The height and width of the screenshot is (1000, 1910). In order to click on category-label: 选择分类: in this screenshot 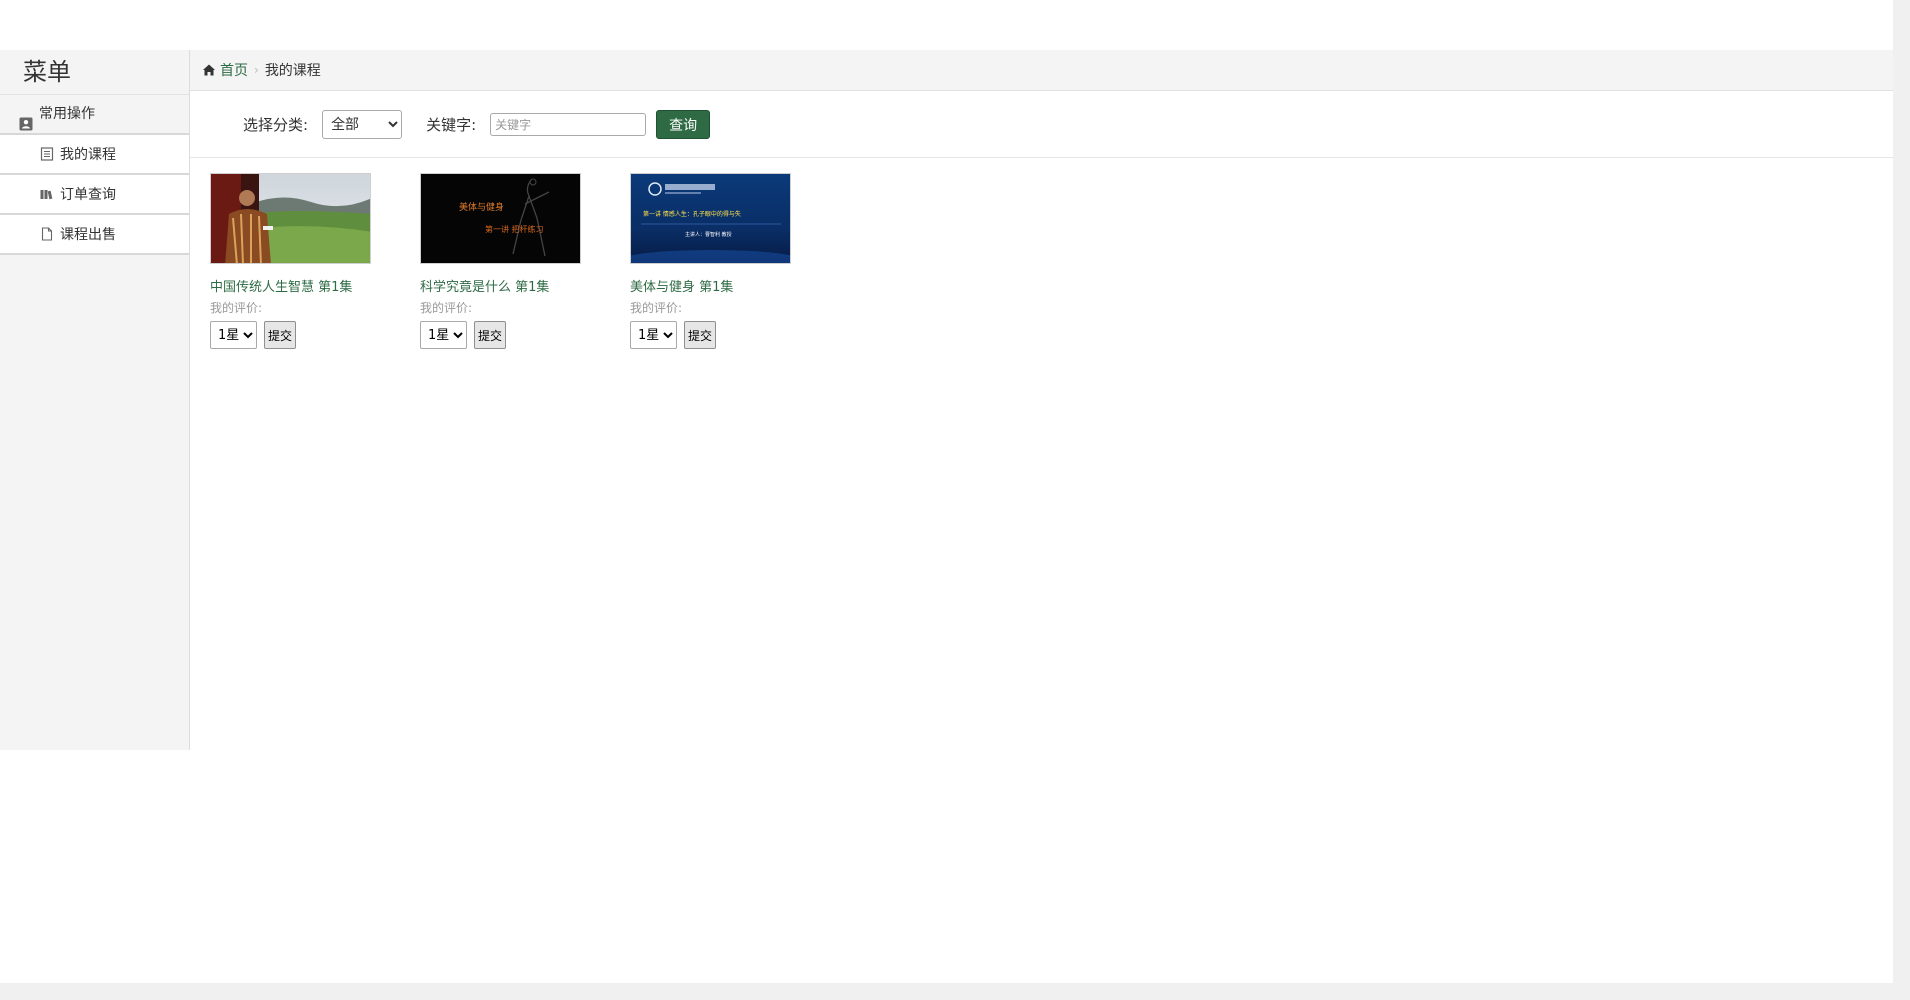, I will do `click(276, 125)`.